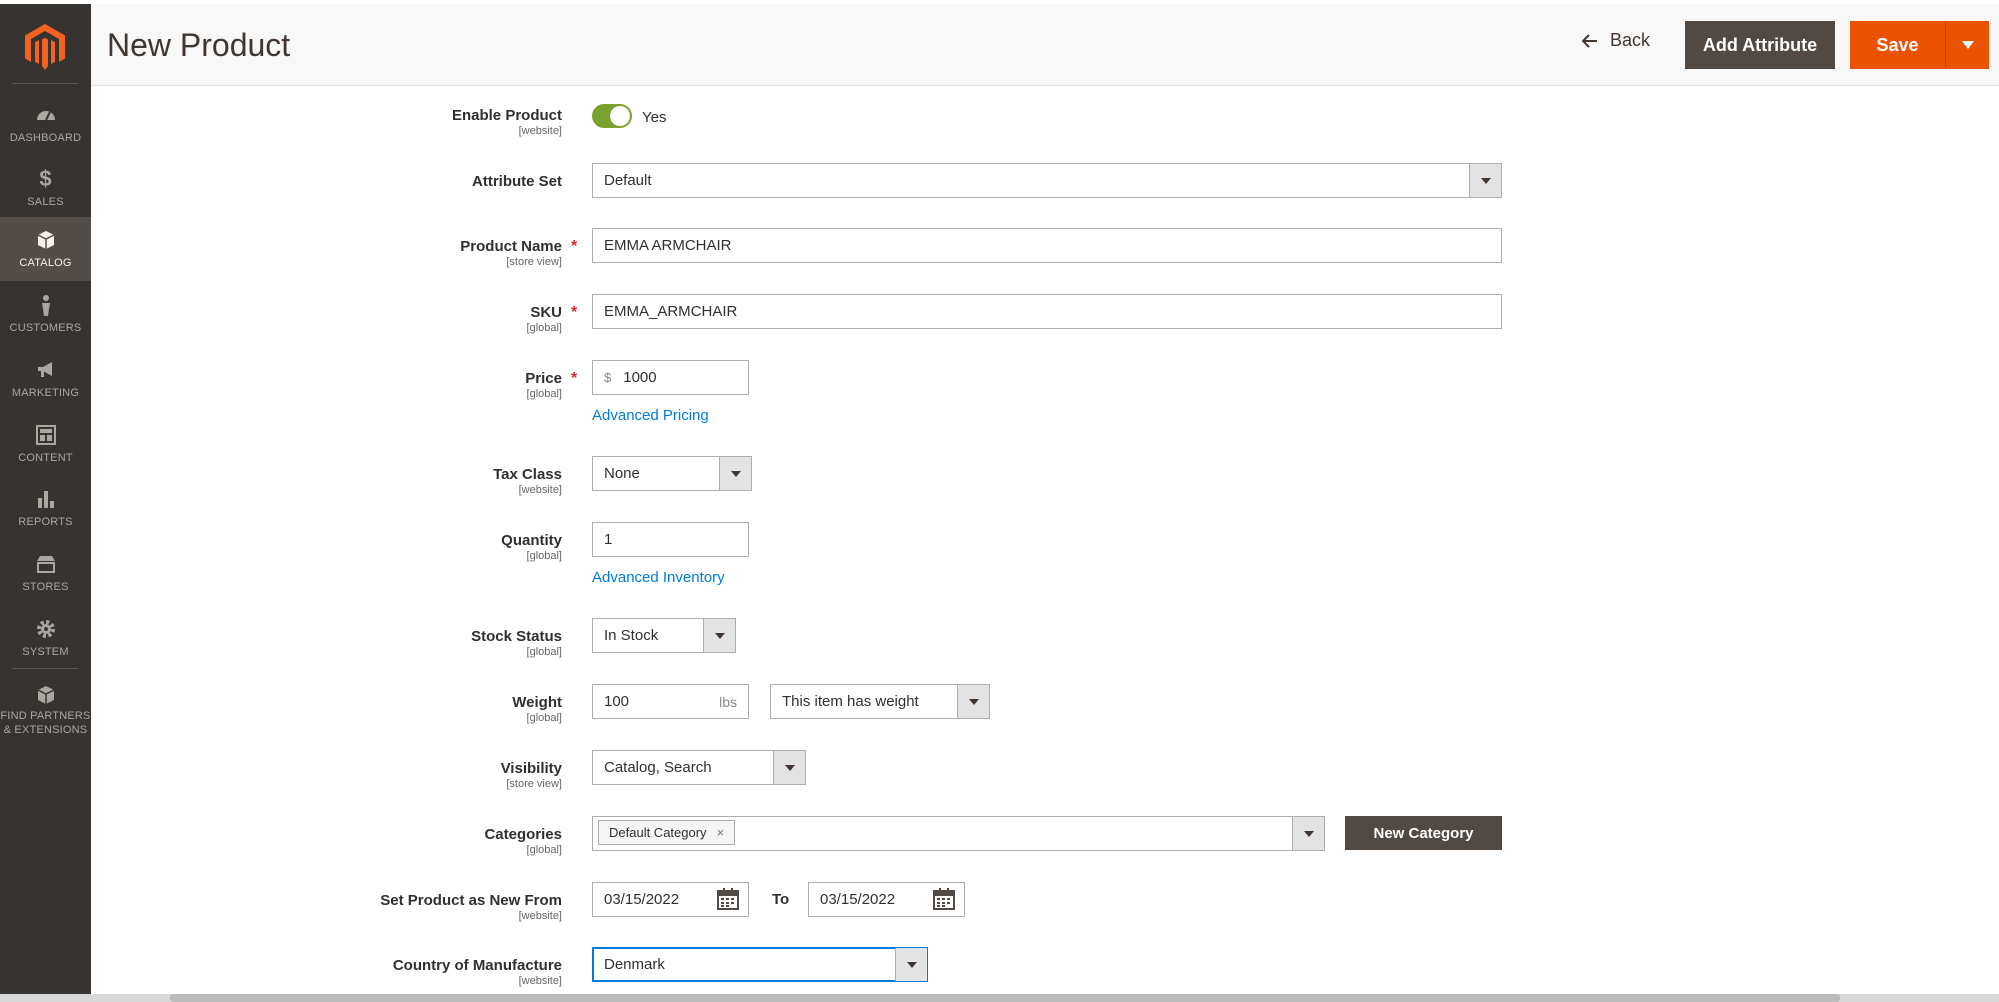 This screenshot has height=1002, width=1999. Describe the element at coordinates (612, 116) in the screenshot. I see `enable-product-toggle` at that location.